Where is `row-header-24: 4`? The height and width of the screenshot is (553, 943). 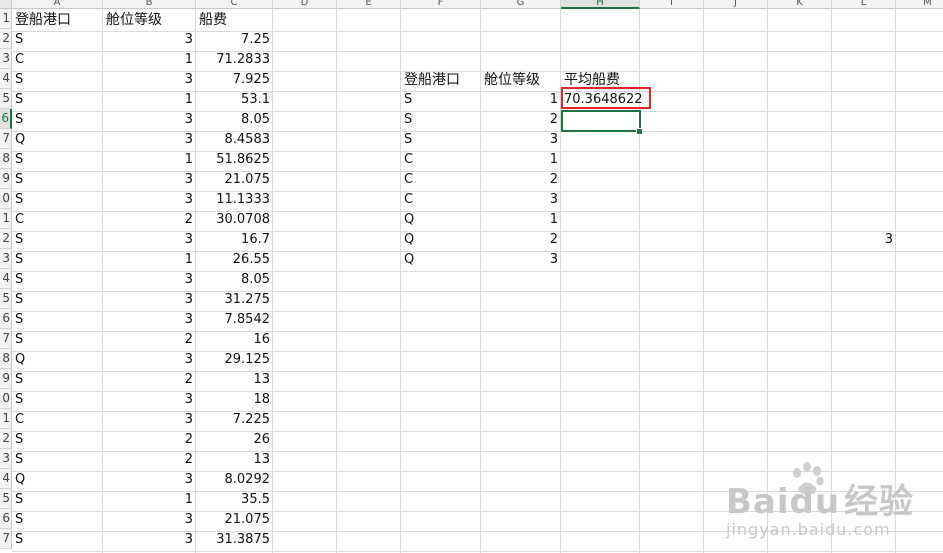 row-header-24: 4 is located at coordinates (6, 479).